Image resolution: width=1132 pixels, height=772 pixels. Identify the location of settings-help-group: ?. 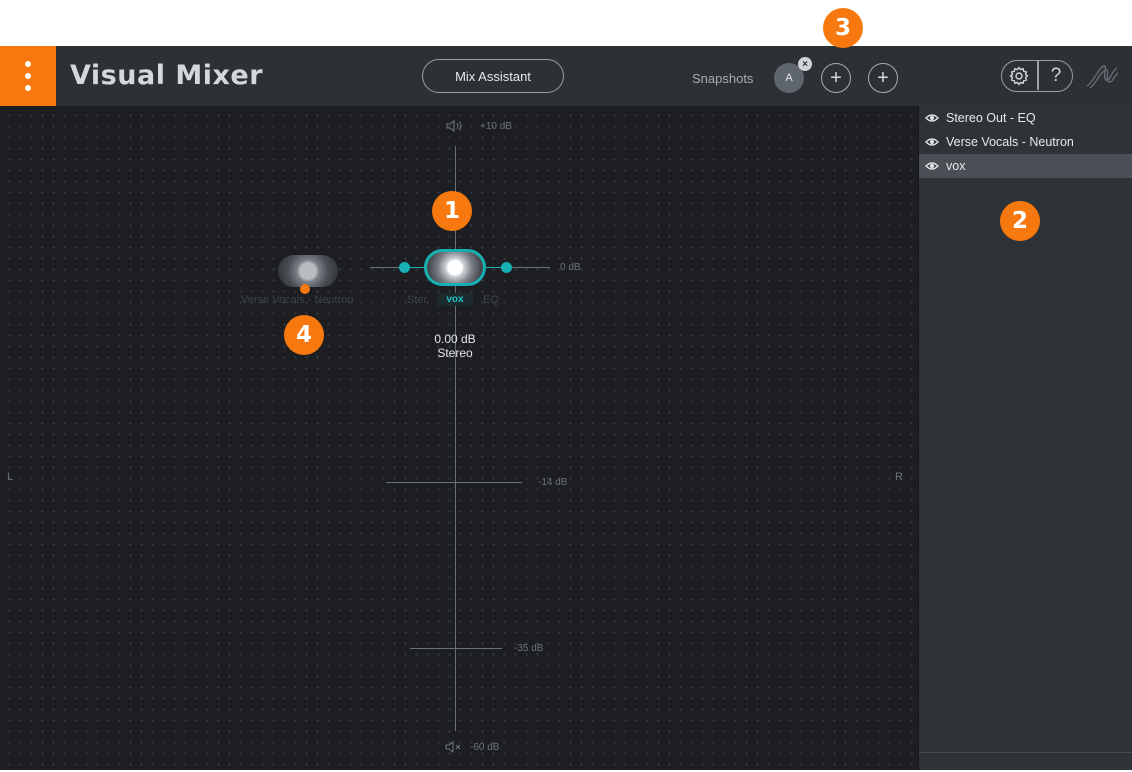
(1037, 76).